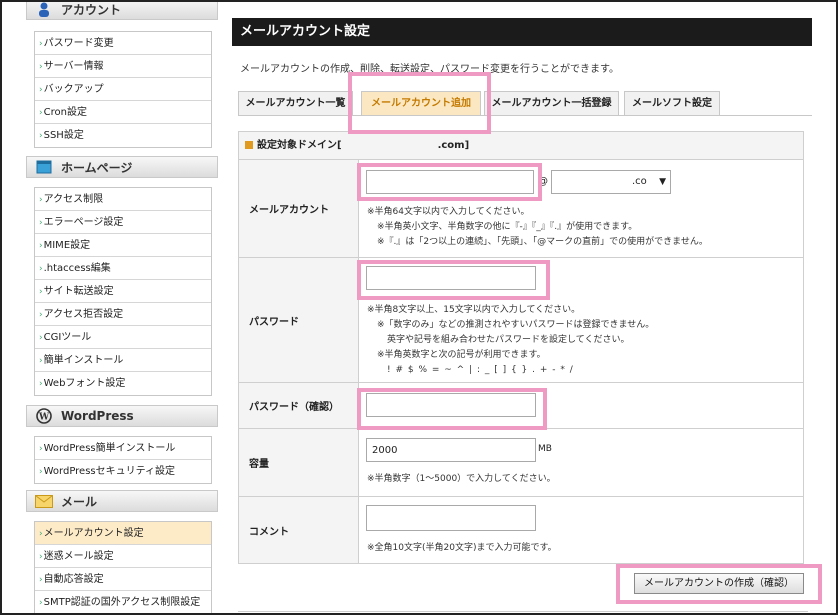  Describe the element at coordinates (97, 416) in the screenshot. I see `section-title: WordPress` at that location.